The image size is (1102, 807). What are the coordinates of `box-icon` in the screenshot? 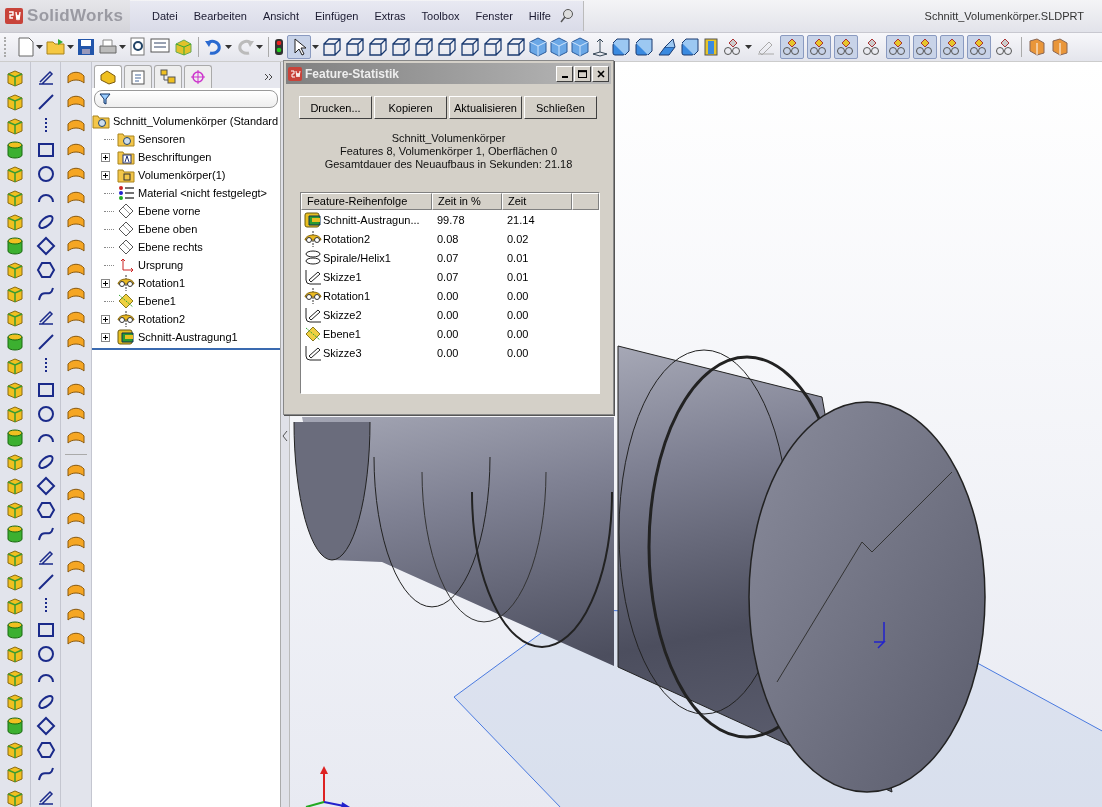 It's located at (183, 47).